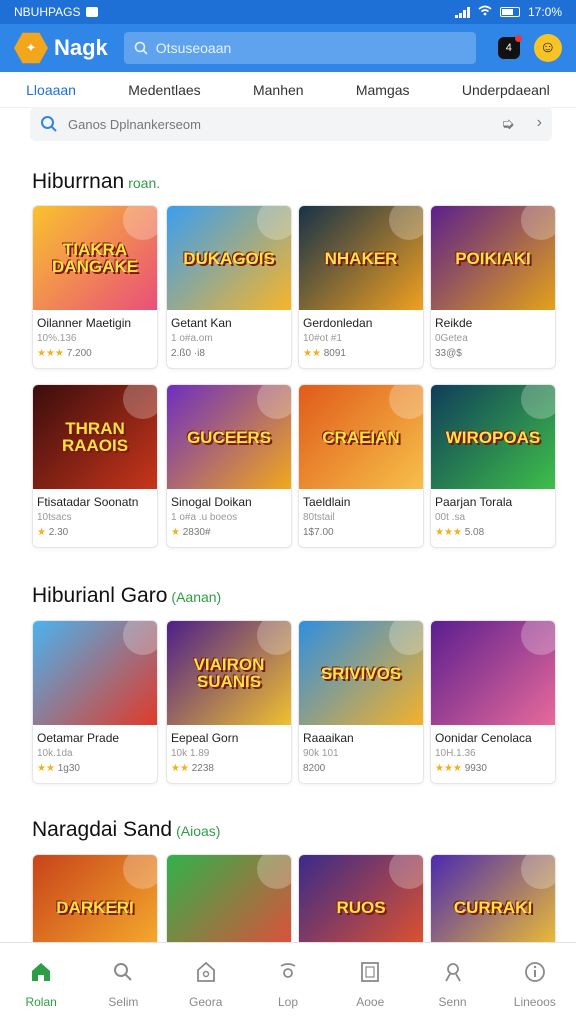 The image size is (576, 1024). What do you see at coordinates (54, 517) in the screenshot?
I see `game-meta: 10tsacs` at bounding box center [54, 517].